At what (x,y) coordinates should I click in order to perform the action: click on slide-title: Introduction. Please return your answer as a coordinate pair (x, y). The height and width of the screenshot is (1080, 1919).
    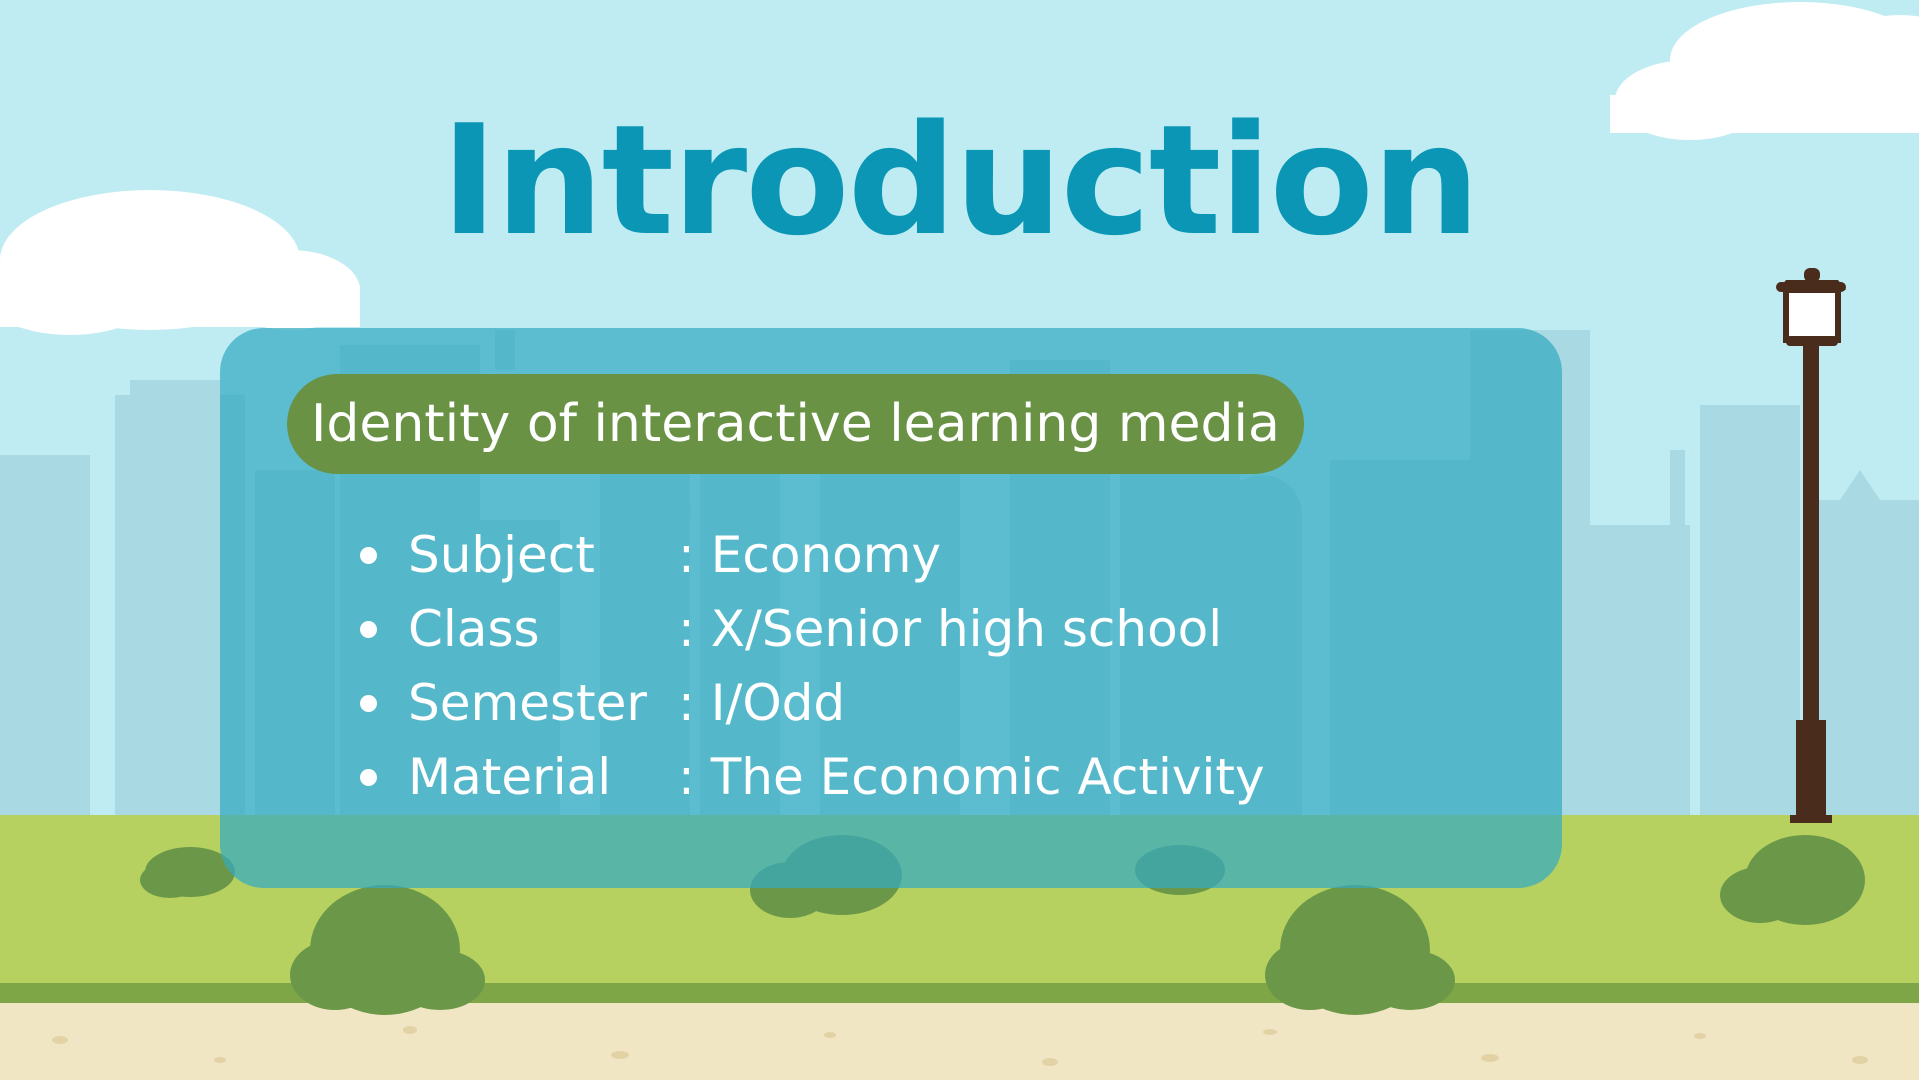
    Looking at the image, I should click on (960, 180).